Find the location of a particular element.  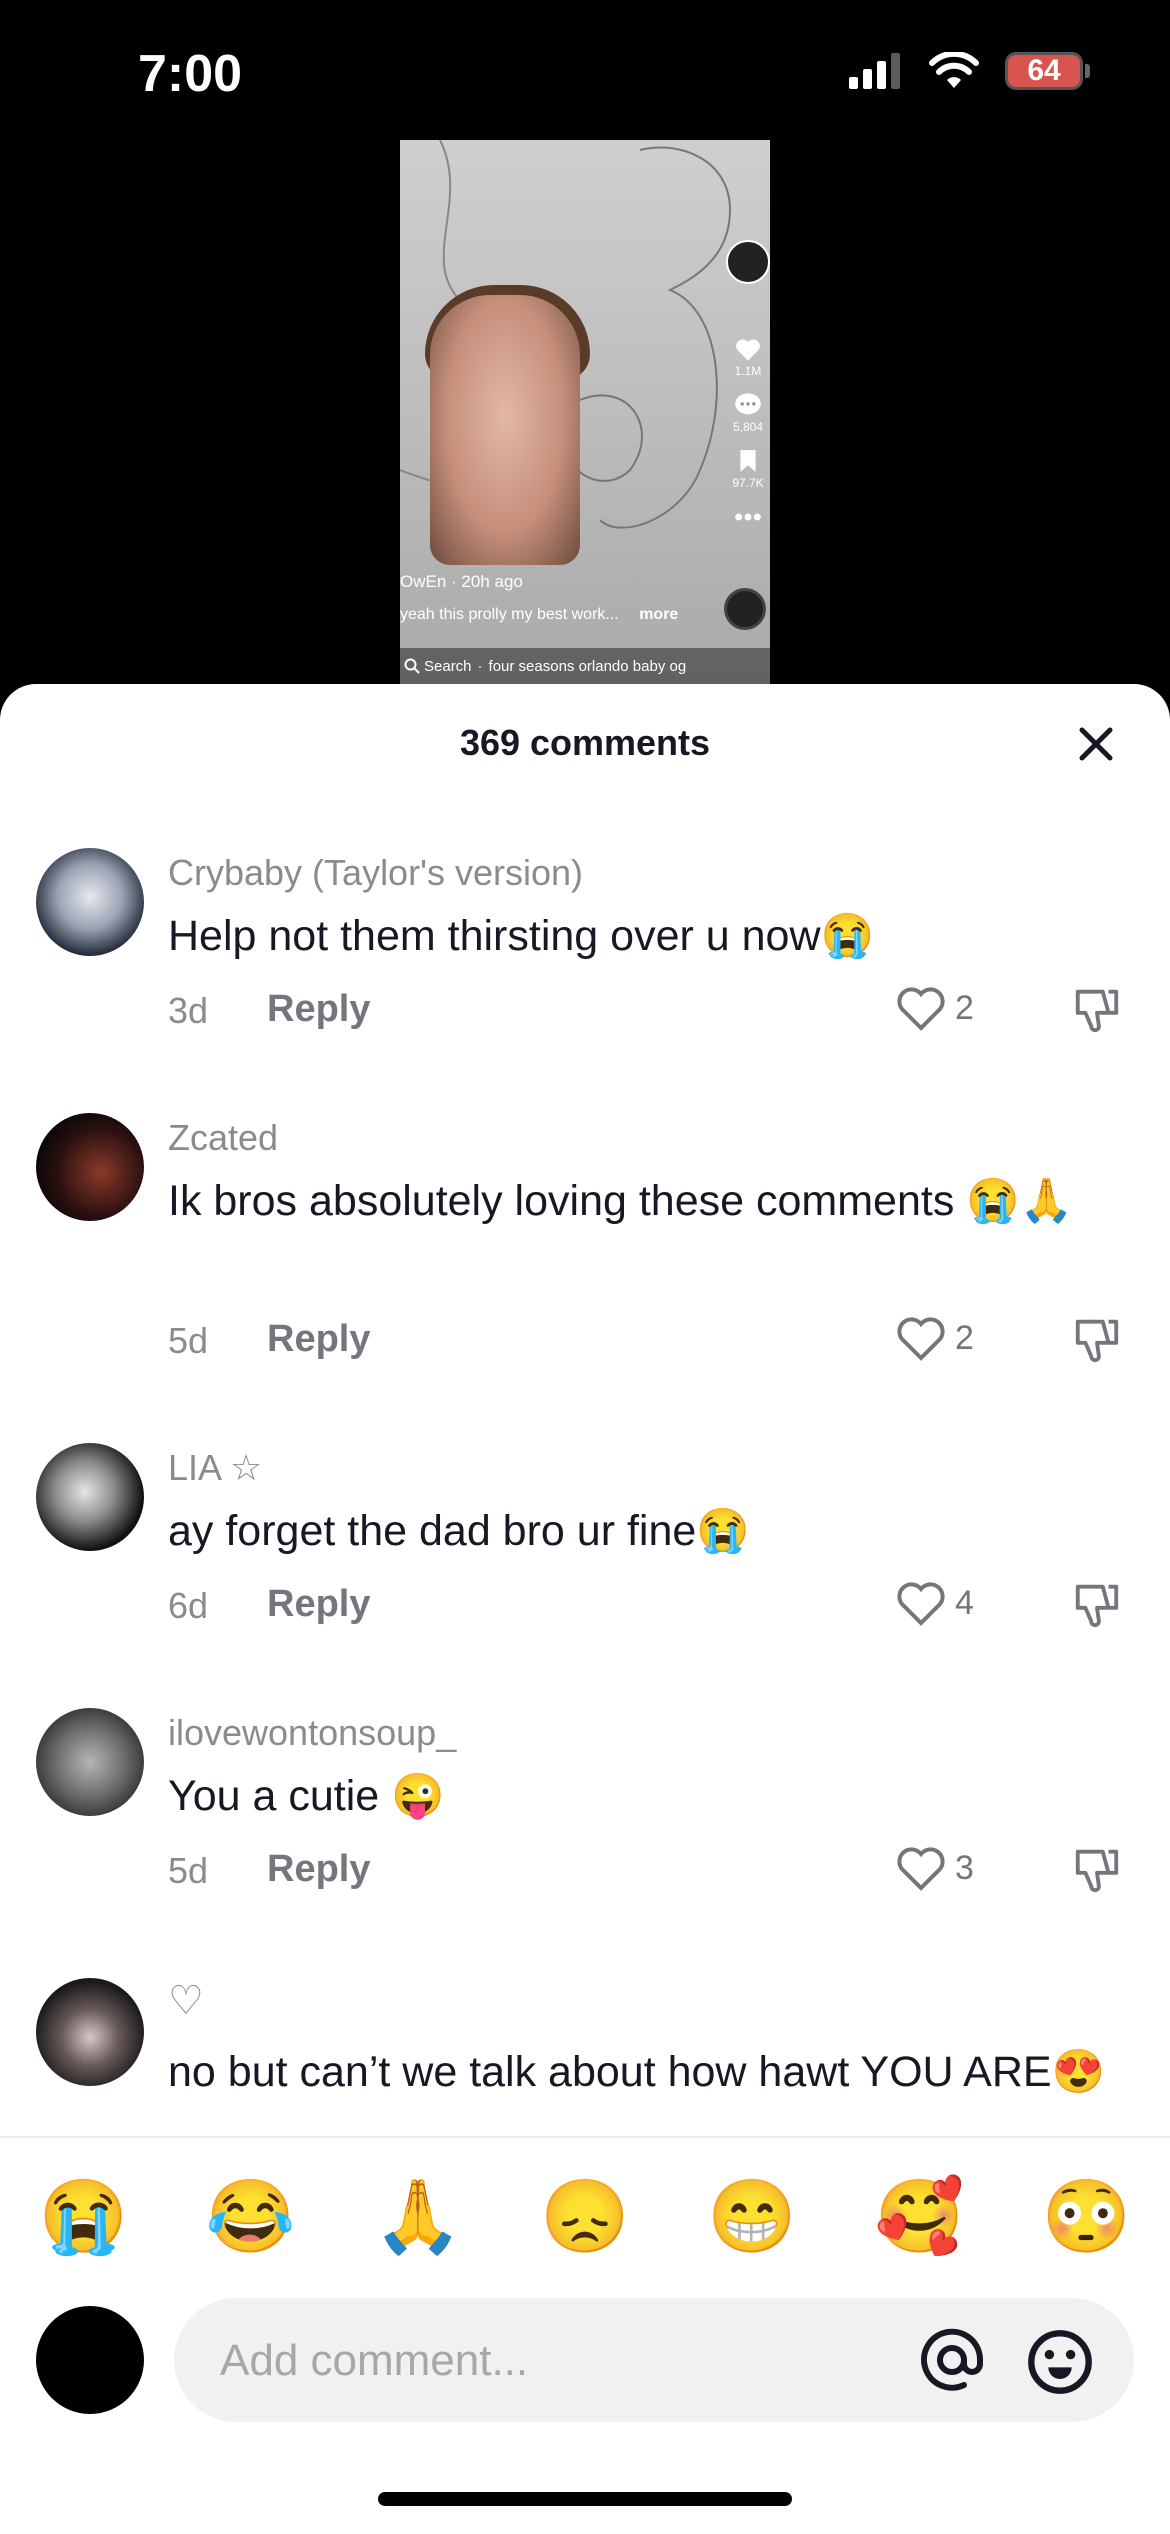

emoji-picker-icon is located at coordinates (1060, 2362).